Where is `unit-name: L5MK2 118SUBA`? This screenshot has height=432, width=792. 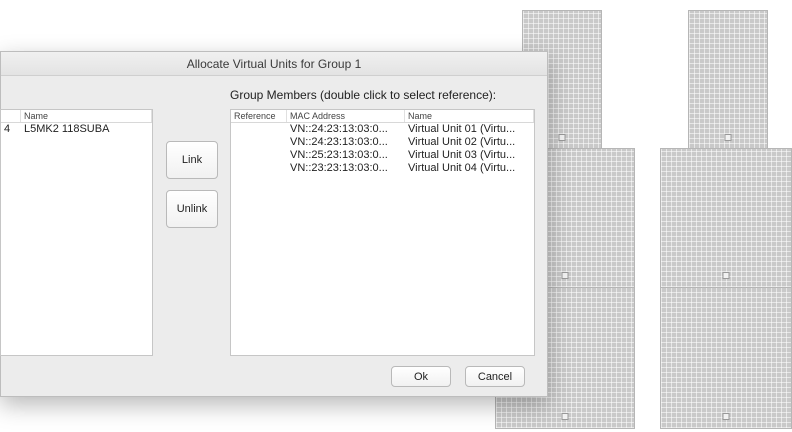
unit-name: L5MK2 118SUBA is located at coordinates (67, 129).